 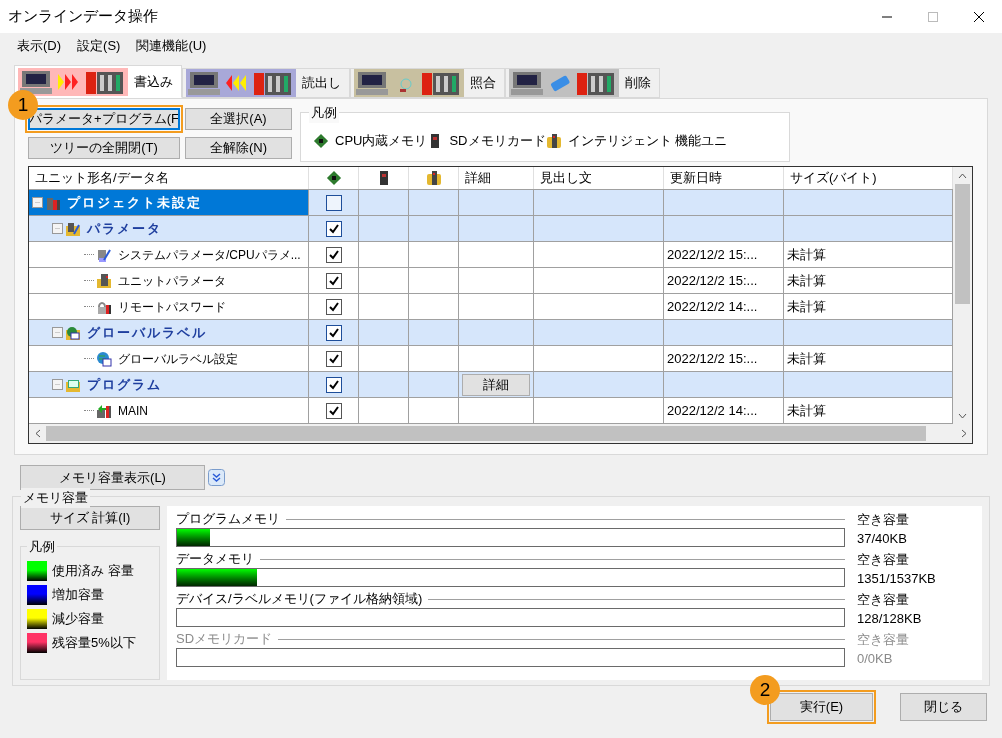 I want to click on memory-toggle-button: メモリ容量表示(L), so click(x=112, y=477).